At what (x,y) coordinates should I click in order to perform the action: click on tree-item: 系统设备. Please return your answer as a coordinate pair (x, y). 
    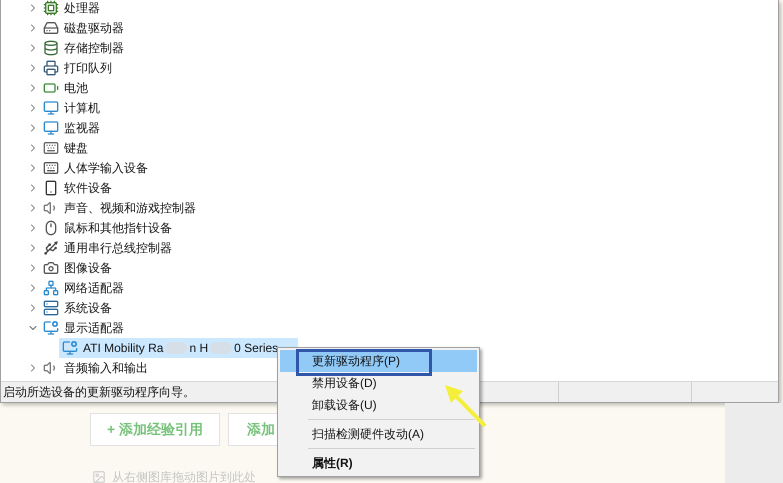
    Looking at the image, I should click on (70, 308).